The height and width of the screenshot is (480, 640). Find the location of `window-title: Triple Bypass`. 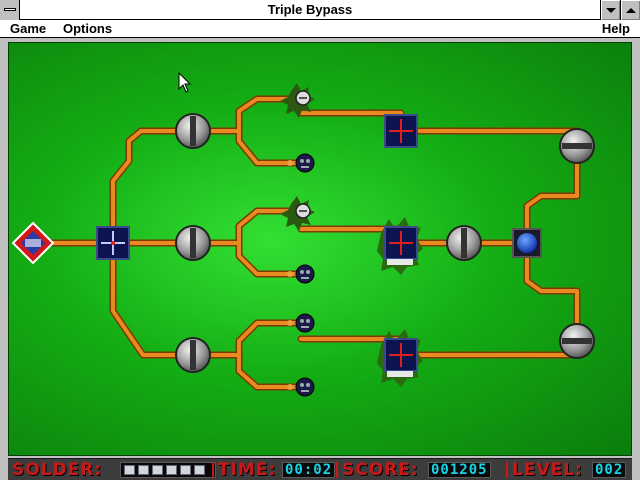

window-title: Triple Bypass is located at coordinates (310, 9).